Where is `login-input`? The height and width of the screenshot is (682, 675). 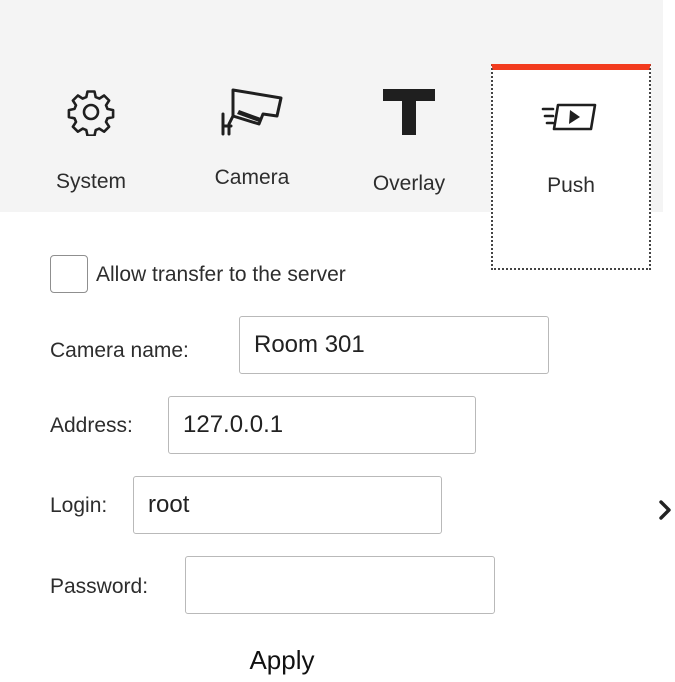
login-input is located at coordinates (287, 505).